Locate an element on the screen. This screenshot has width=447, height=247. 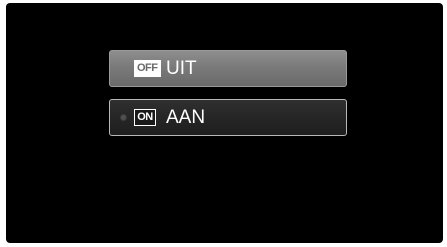
option-on-label: AAN is located at coordinates (186, 117).